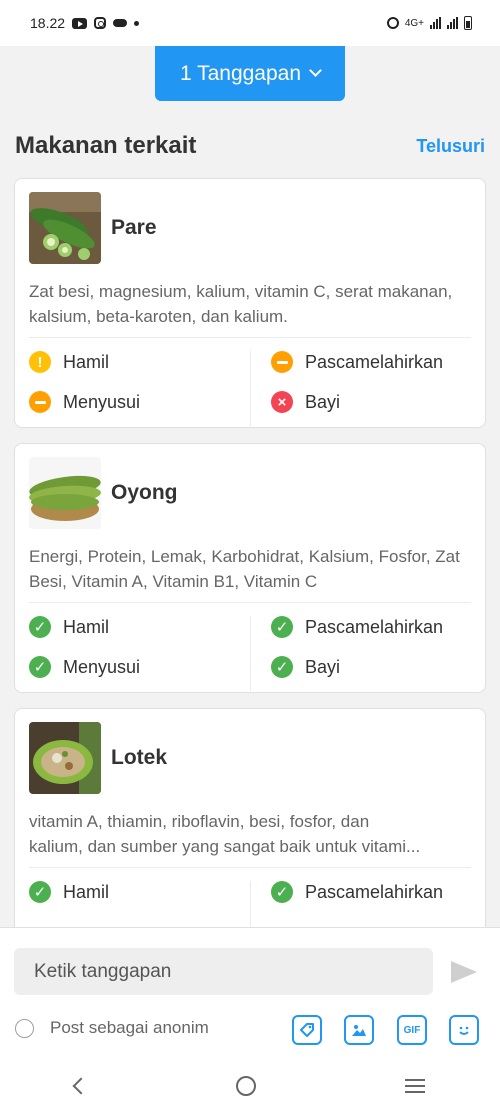 The image size is (500, 1111). I want to click on anonymous-radio, so click(24, 1028).